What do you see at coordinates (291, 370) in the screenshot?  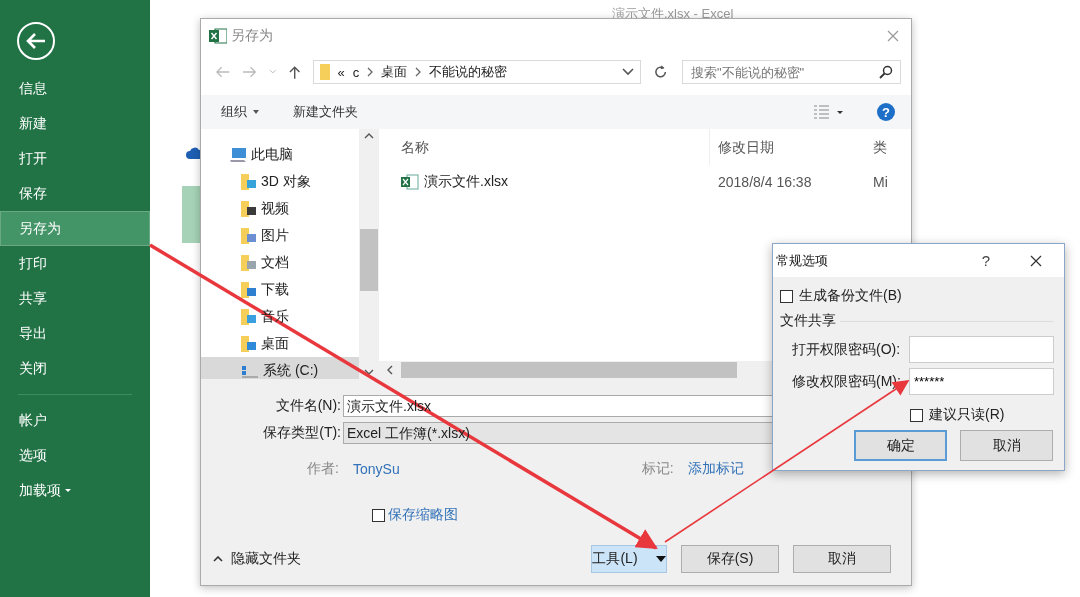 I see `tree-item-label: 系统 (C:)` at bounding box center [291, 370].